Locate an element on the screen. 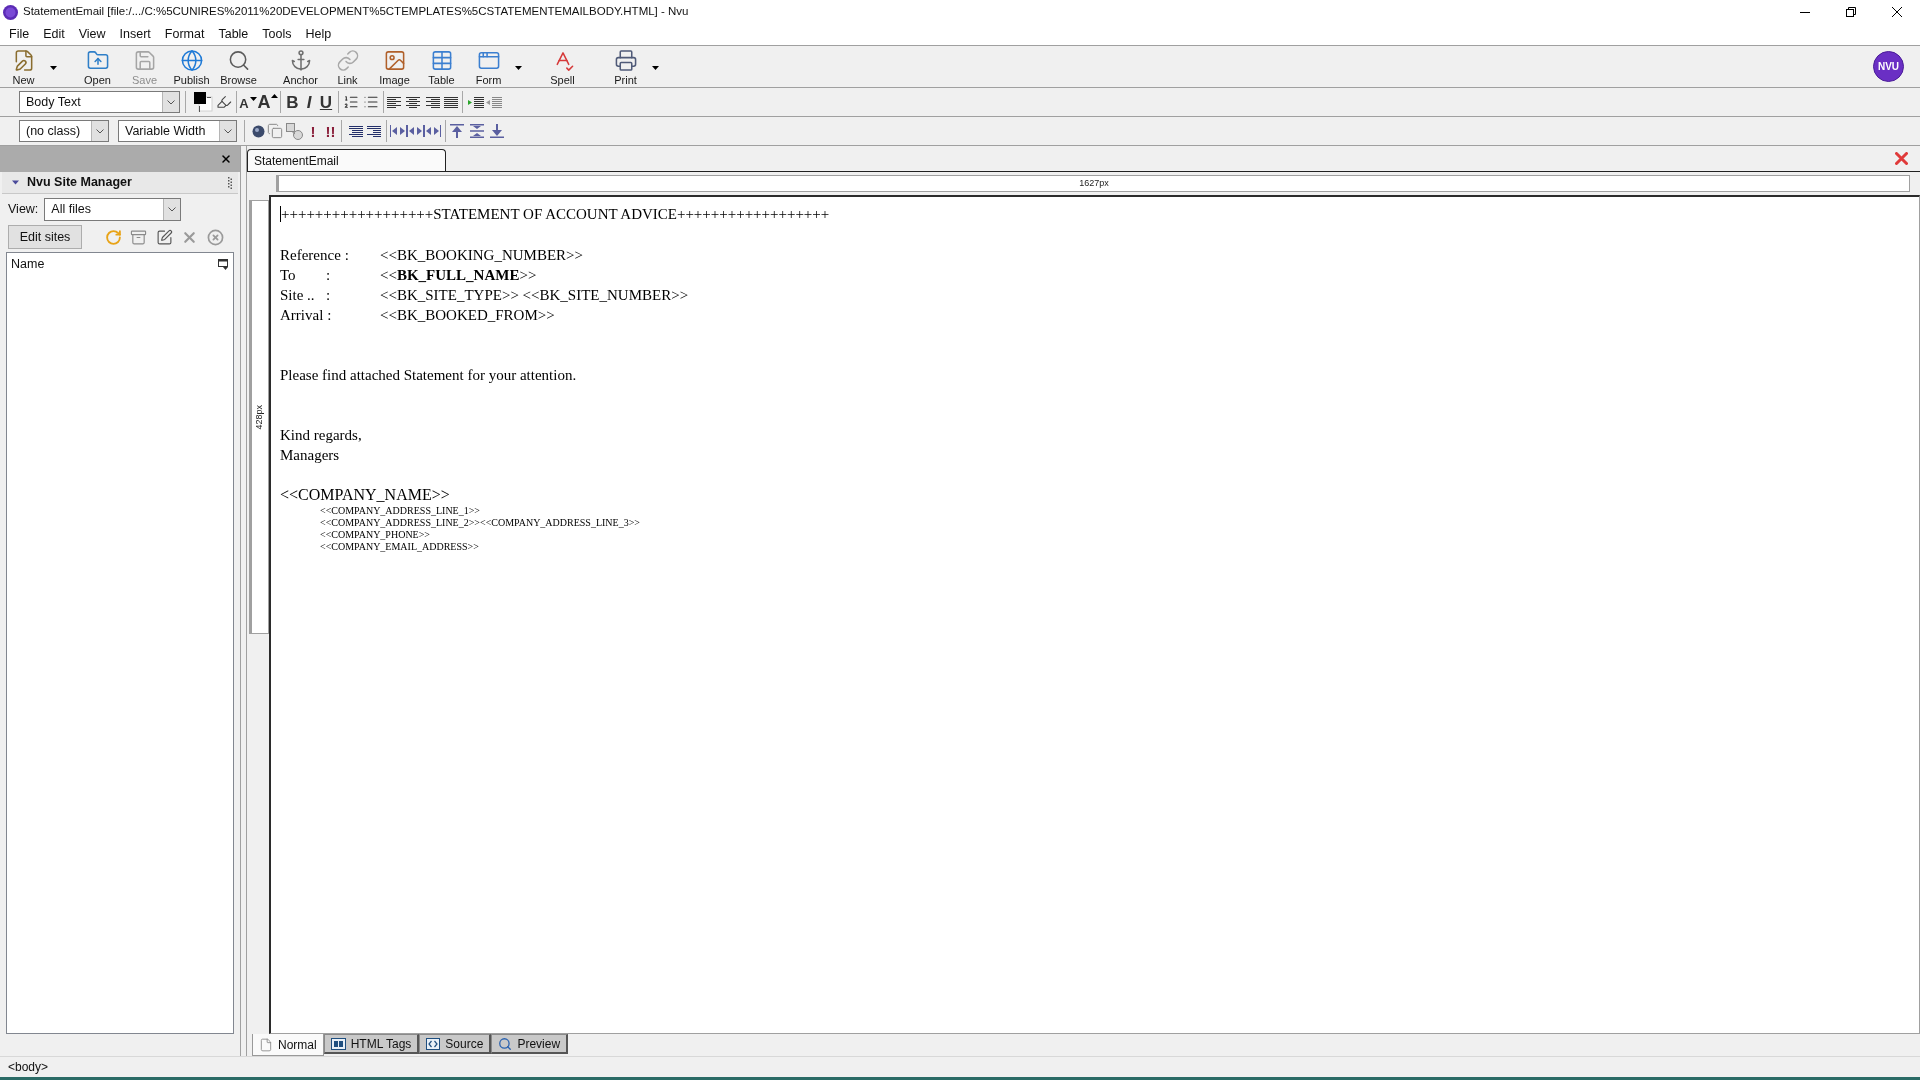 Image resolution: width=1920 pixels, height=1080 pixels. table-button: Table is located at coordinates (441, 66).